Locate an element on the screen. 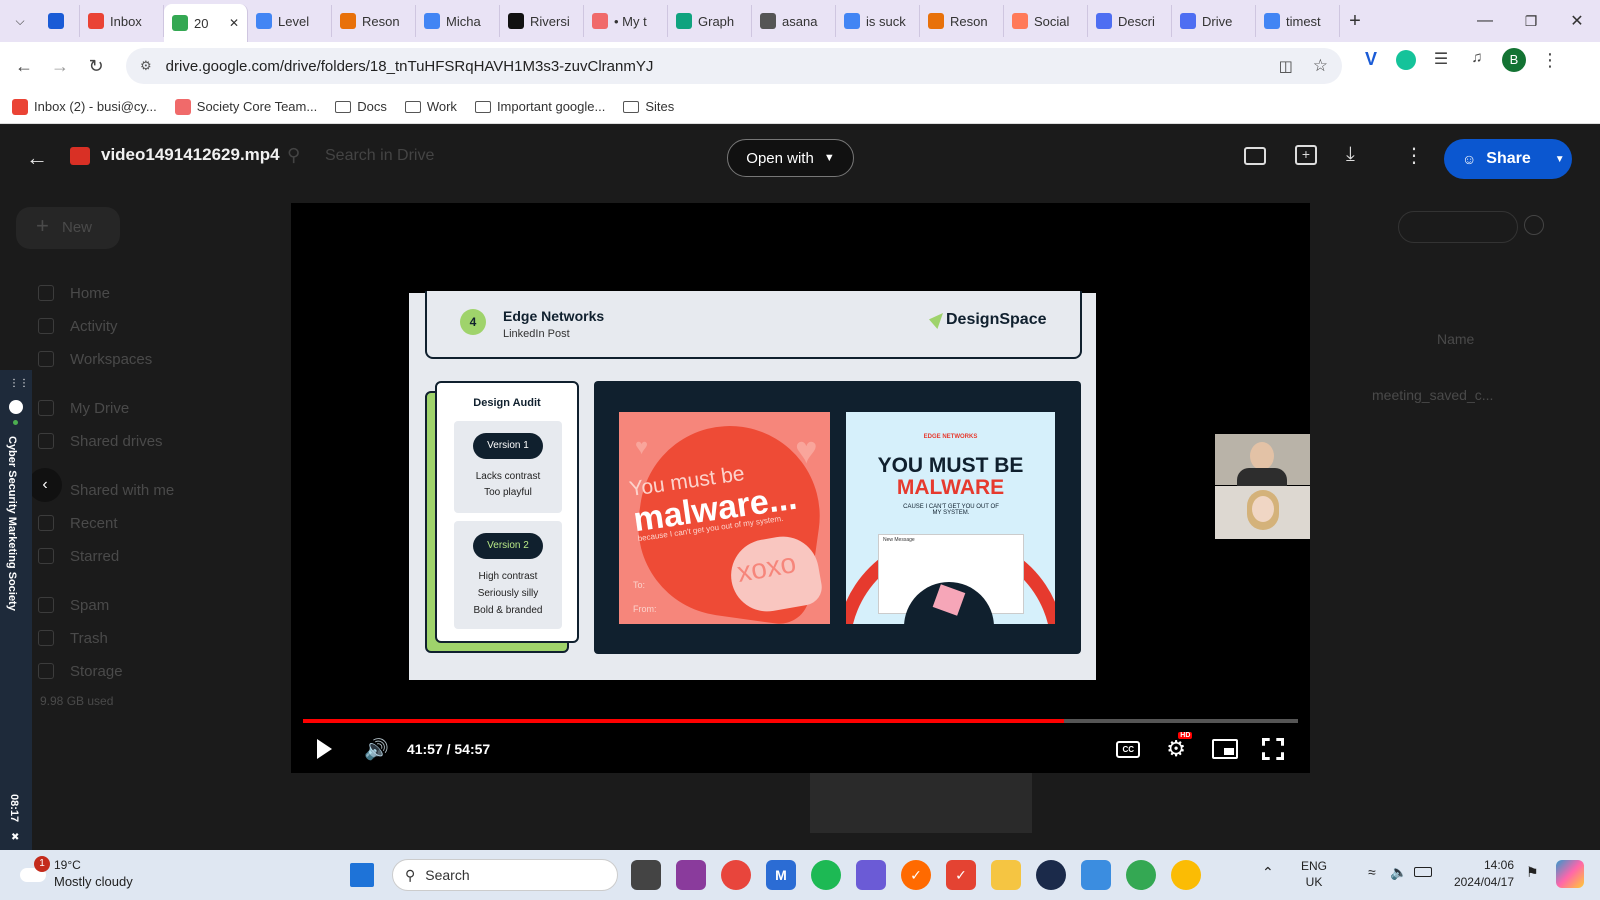 The width and height of the screenshot is (1600, 900). ticktick-icon: ✓ is located at coordinates (916, 875).